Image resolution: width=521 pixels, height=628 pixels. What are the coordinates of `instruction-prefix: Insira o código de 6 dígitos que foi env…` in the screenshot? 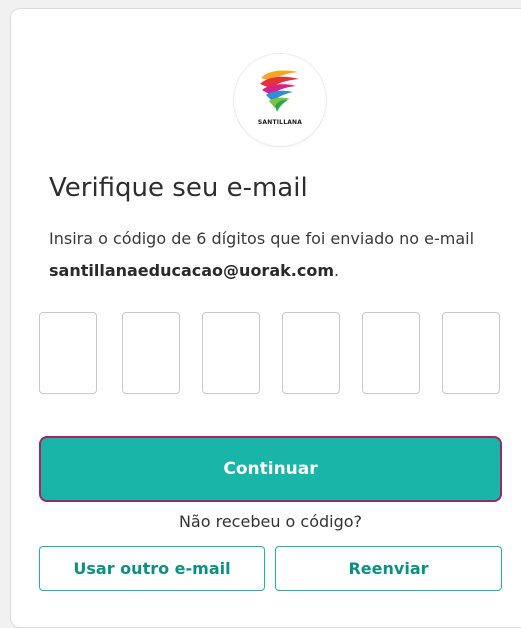 It's located at (262, 238).